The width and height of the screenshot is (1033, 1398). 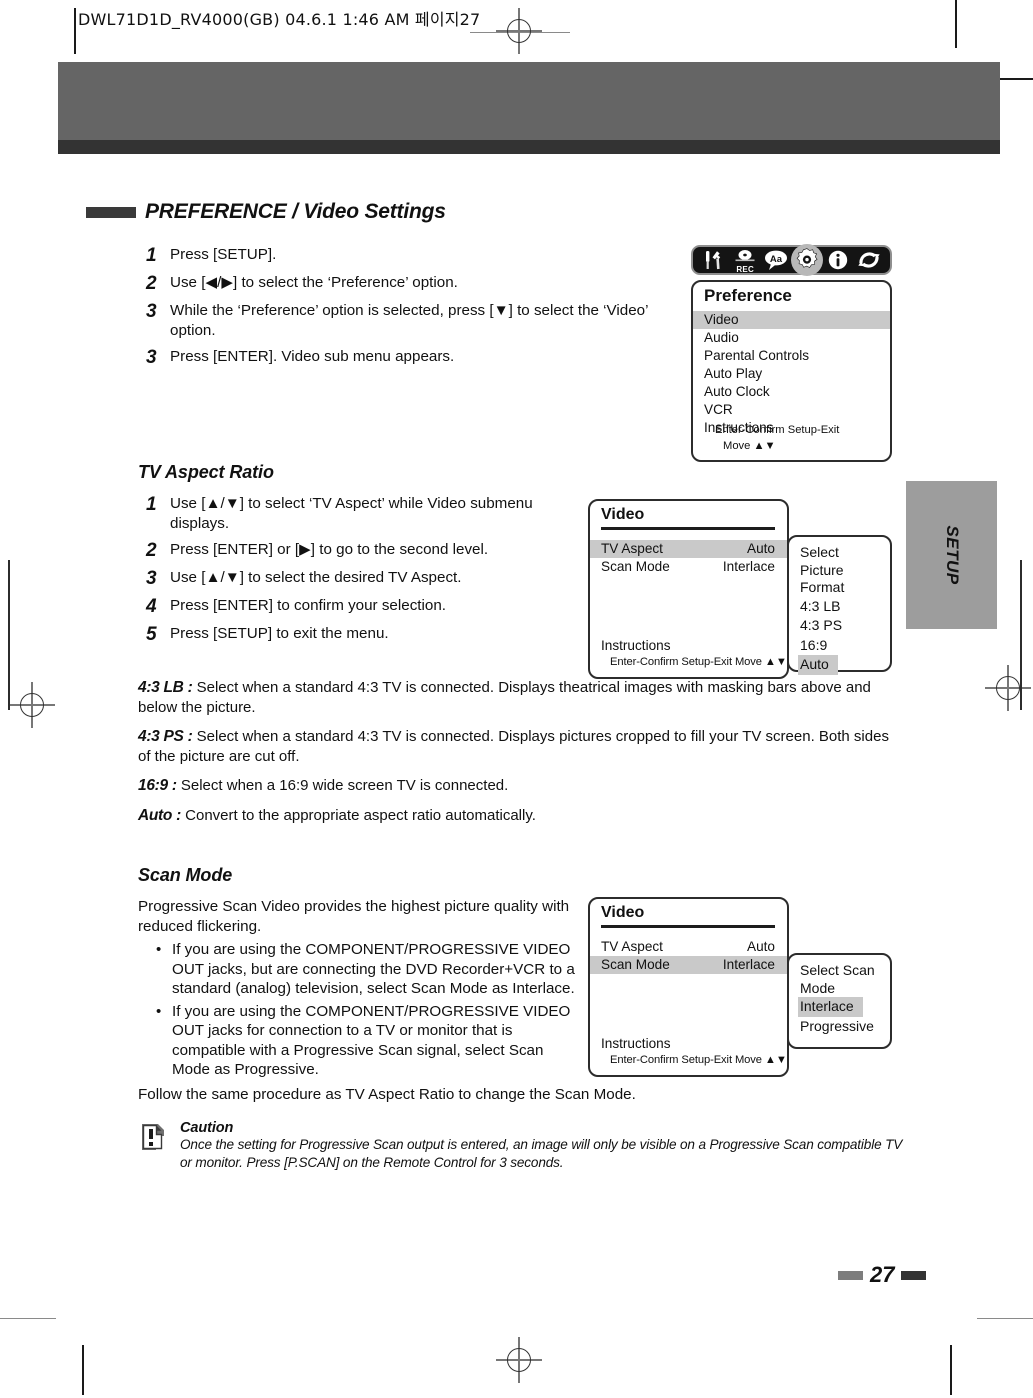 I want to click on definition-term: Auto :, so click(x=159, y=815).